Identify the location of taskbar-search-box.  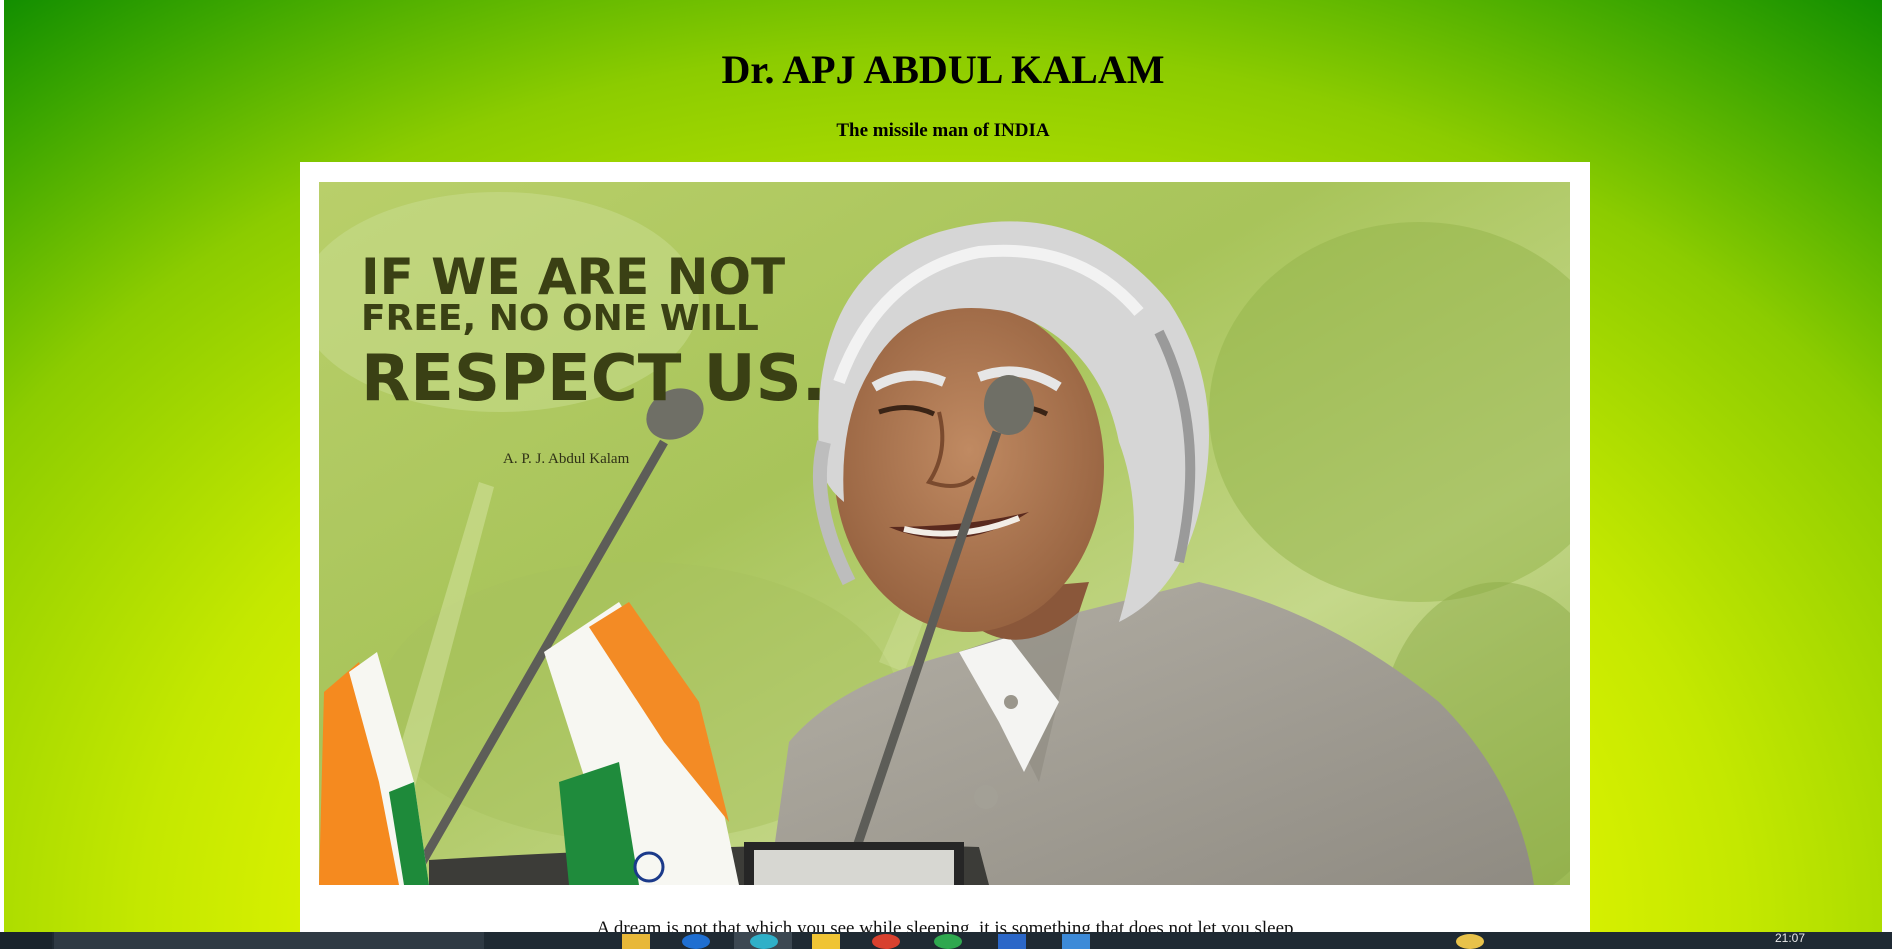
(269, 940).